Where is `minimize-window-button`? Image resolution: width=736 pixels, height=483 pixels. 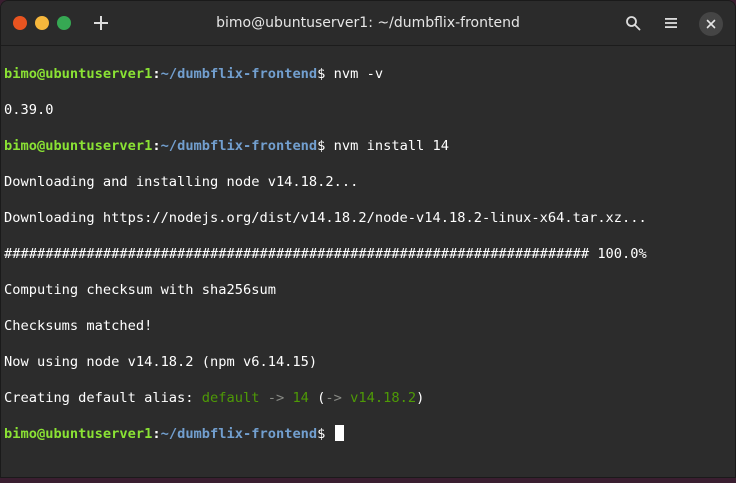
minimize-window-button is located at coordinates (42, 23).